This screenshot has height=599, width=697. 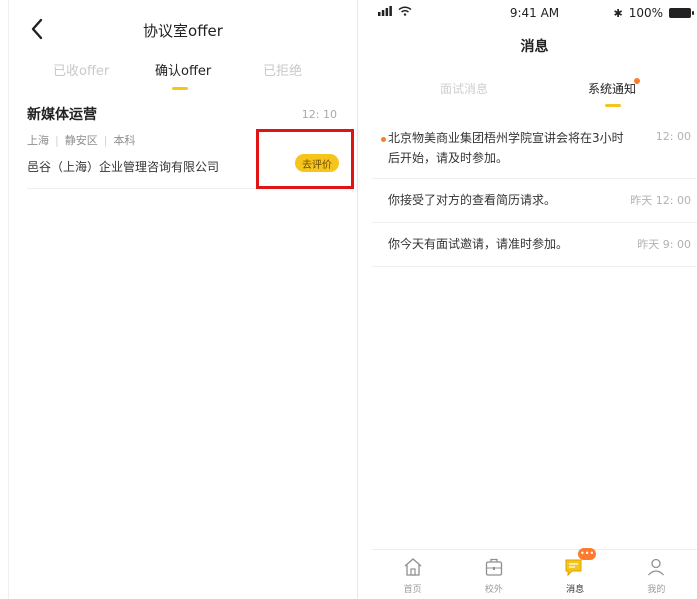 I want to click on tabbar-label: 校外, so click(x=493, y=590).